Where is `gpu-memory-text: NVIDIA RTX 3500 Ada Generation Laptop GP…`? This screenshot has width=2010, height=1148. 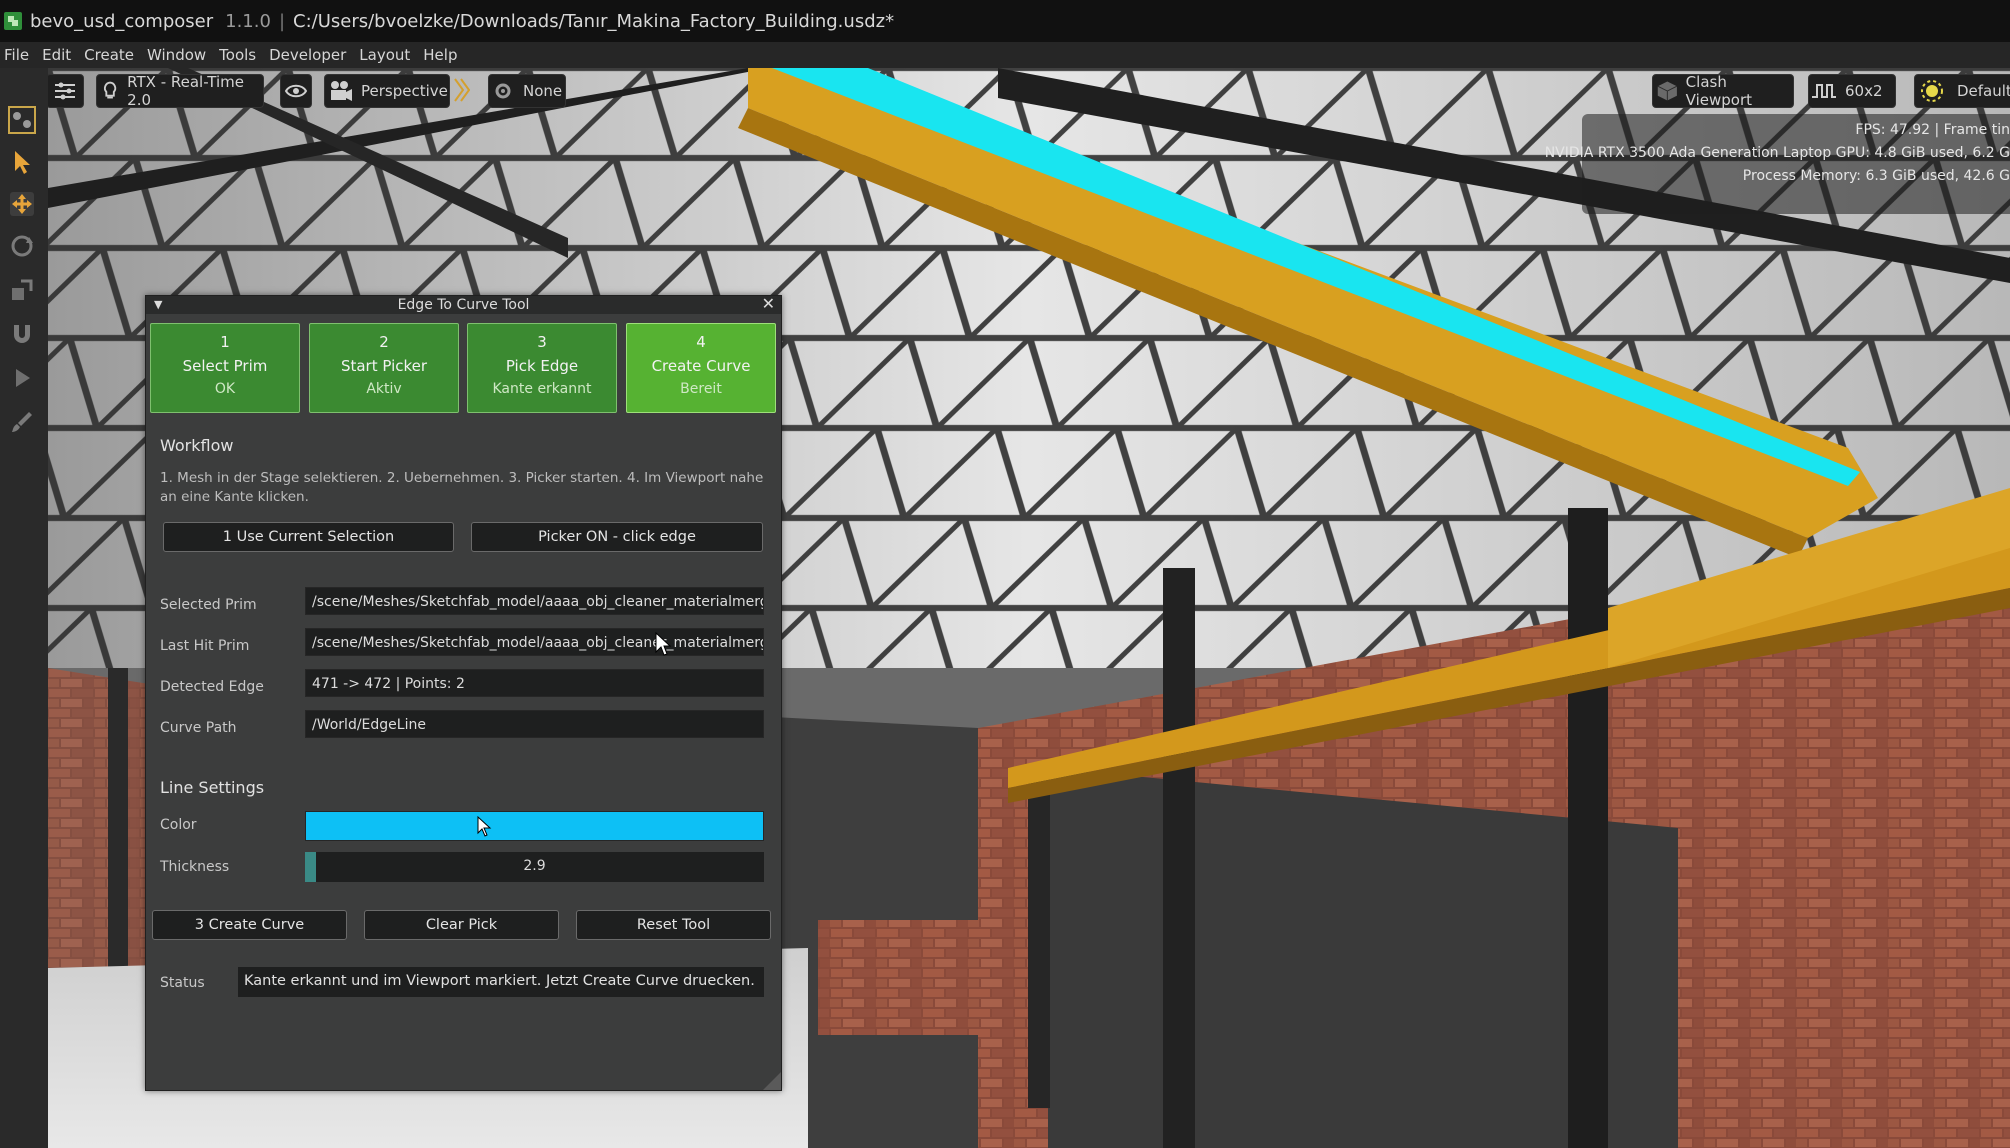
gpu-memory-text: NVIDIA RTX 3500 Ada Generation Laptop GP… is located at coordinates (1777, 153).